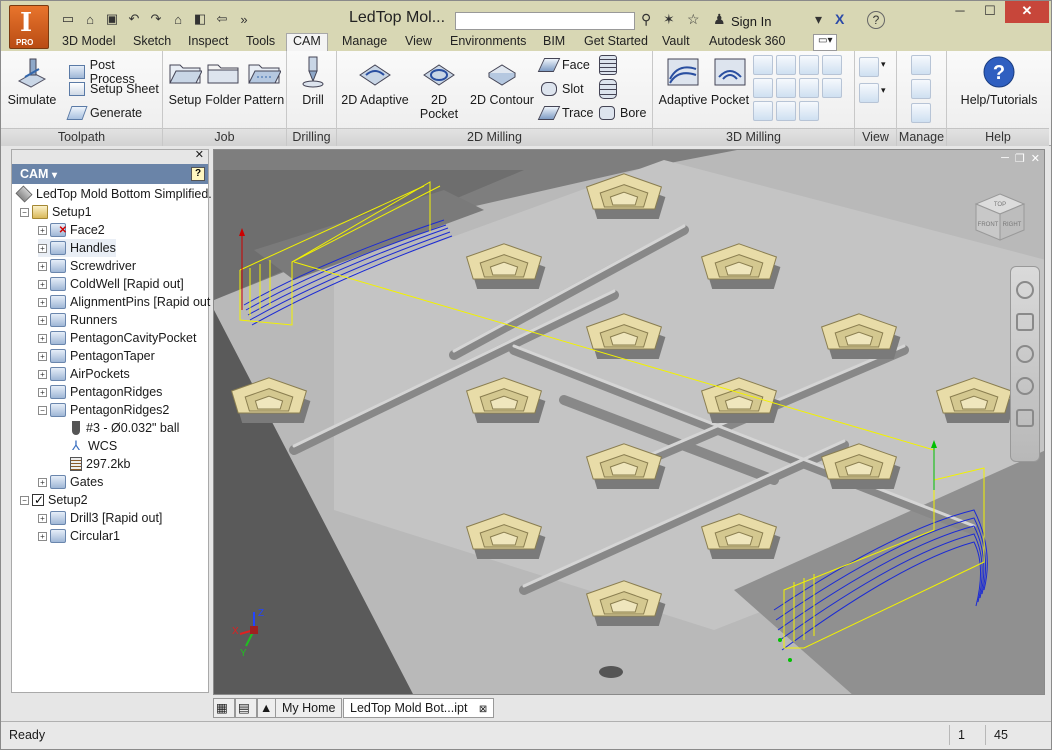  Describe the element at coordinates (622, 113) in the screenshot. I see `bore-button: Bore` at that location.